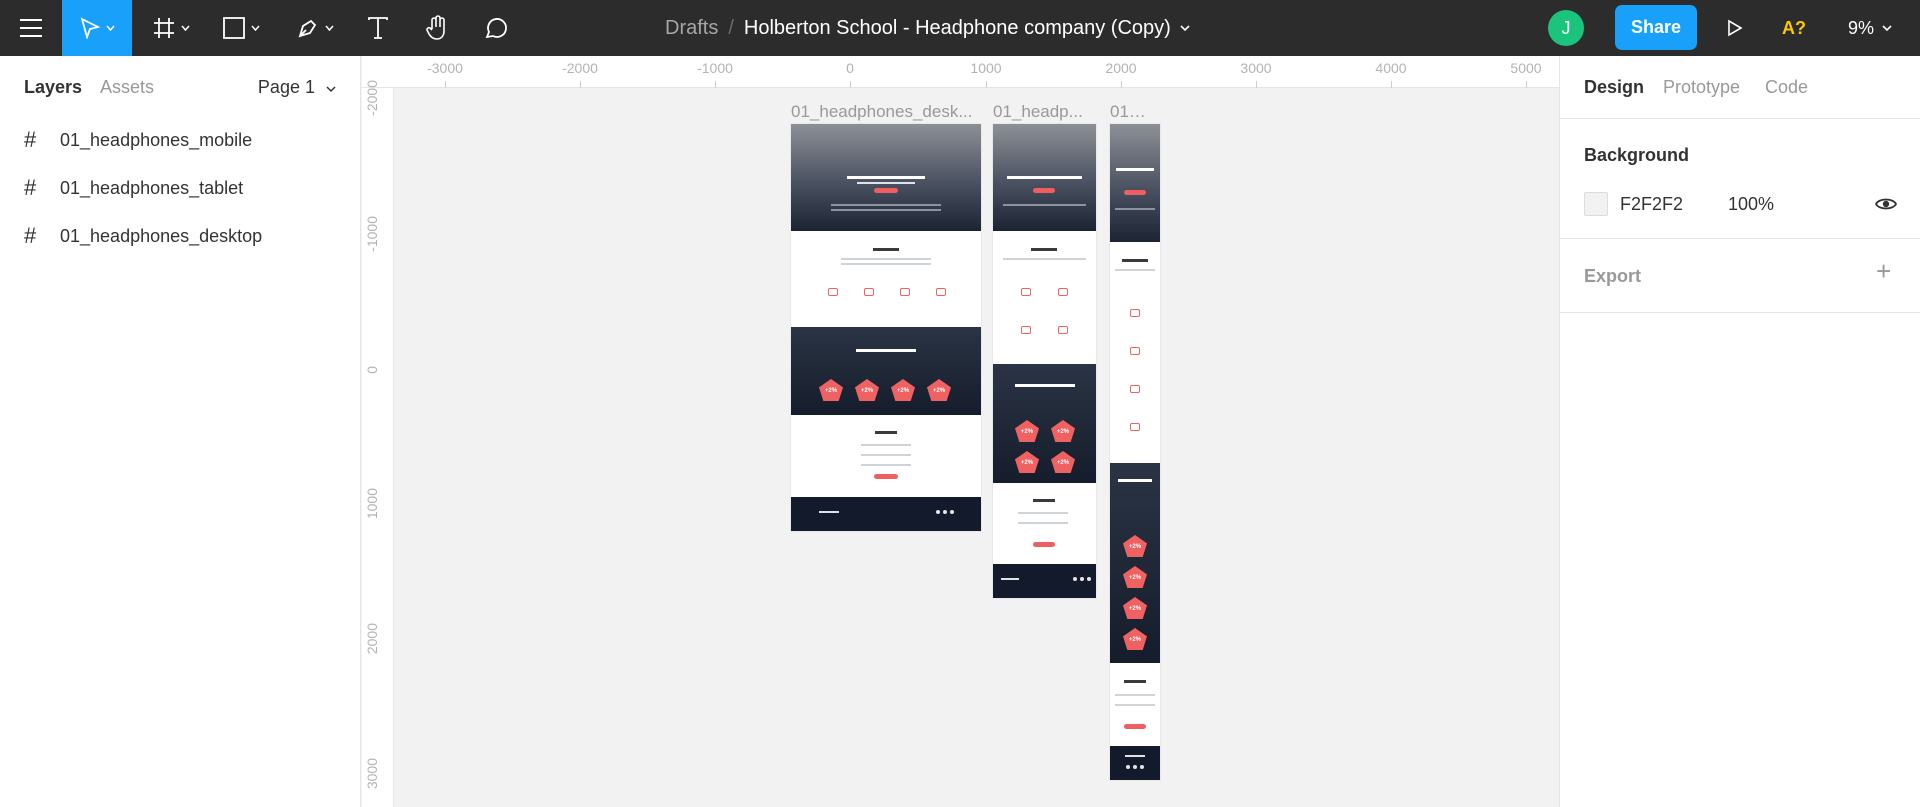 The width and height of the screenshot is (1920, 807). Describe the element at coordinates (1794, 28) in the screenshot. I see `help-indicator: A?` at that location.